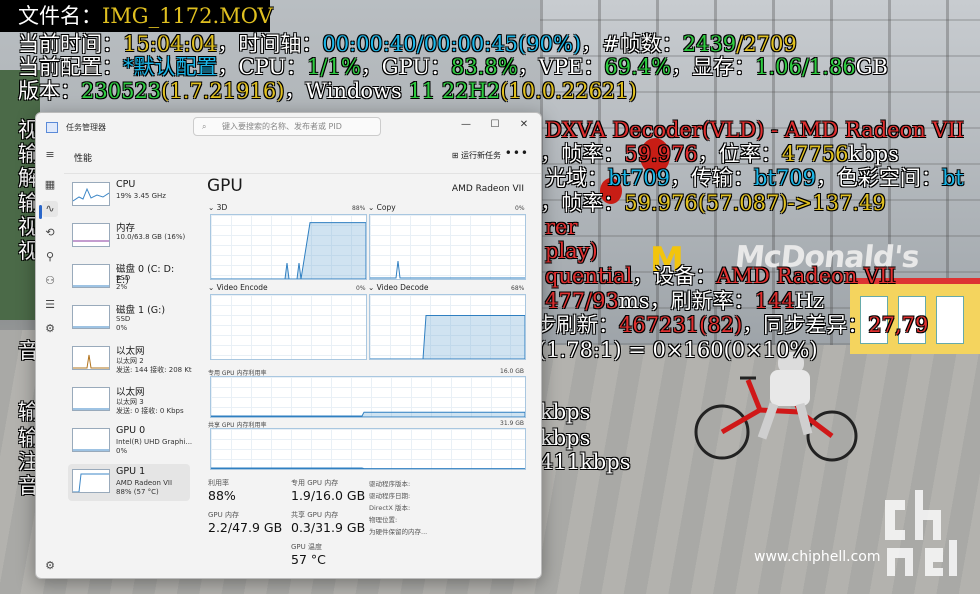  Describe the element at coordinates (144, 483) in the screenshot. I see `item-subtitle: AMD Radeon VII` at that location.